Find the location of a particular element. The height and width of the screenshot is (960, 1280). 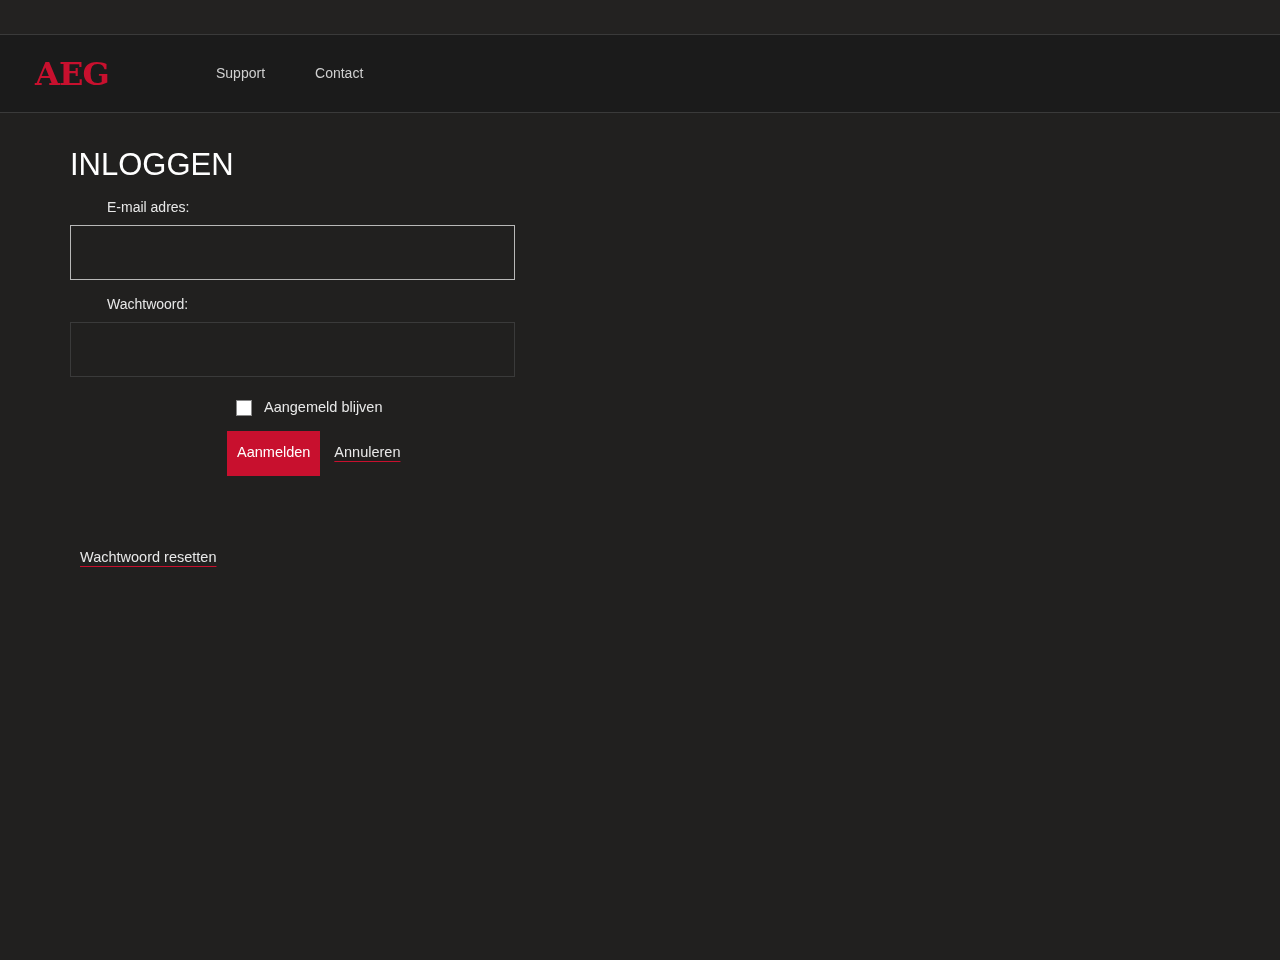

nav-link: Support is located at coordinates (241, 73).